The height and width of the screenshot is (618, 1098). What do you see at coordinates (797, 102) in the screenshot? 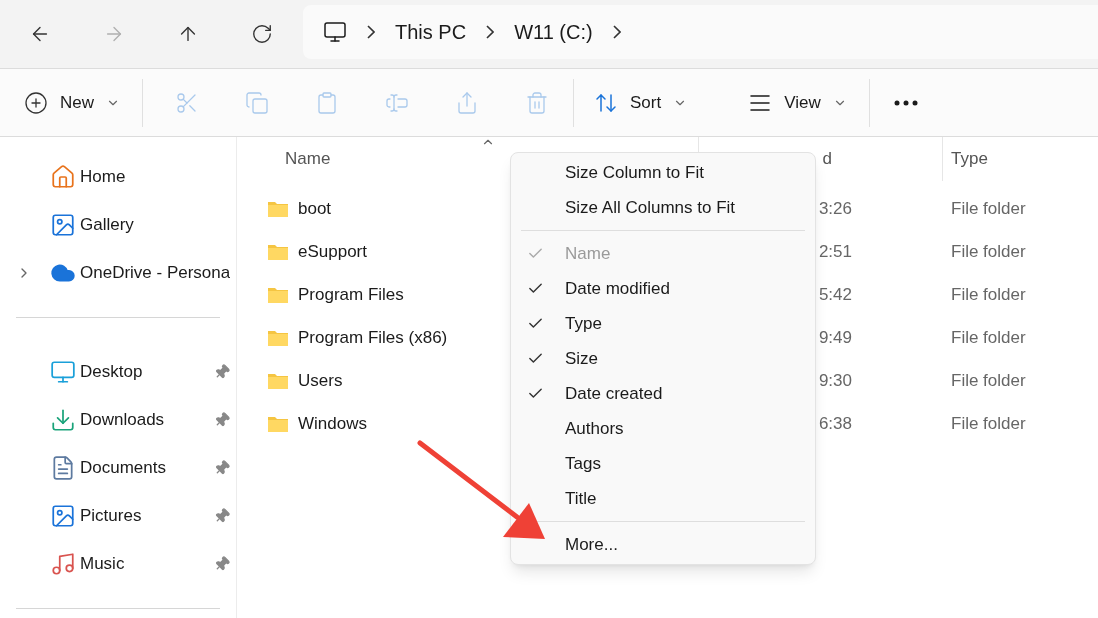
I see `view-button: View` at bounding box center [797, 102].